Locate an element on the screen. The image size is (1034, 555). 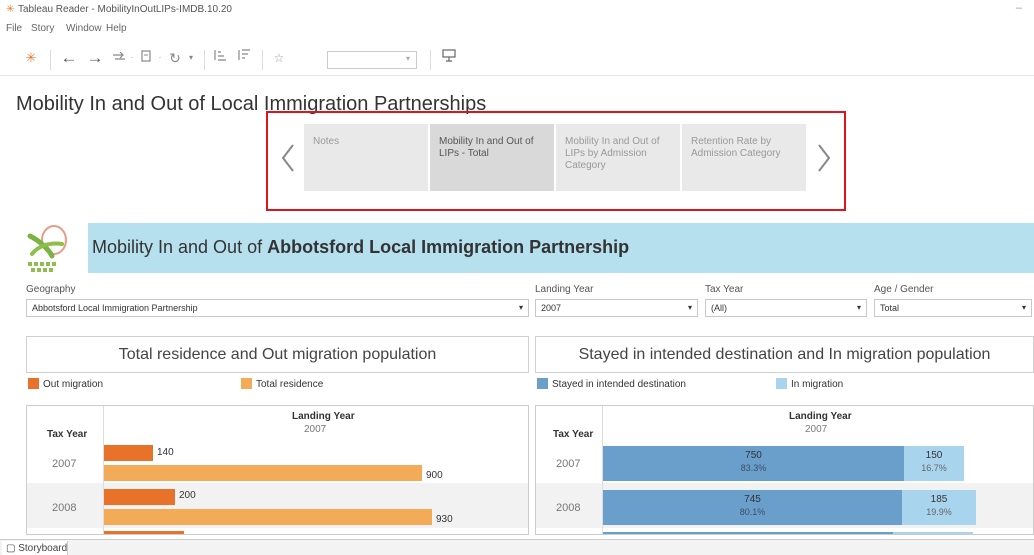
refresh-icon: ↻ is located at coordinates (175, 58).